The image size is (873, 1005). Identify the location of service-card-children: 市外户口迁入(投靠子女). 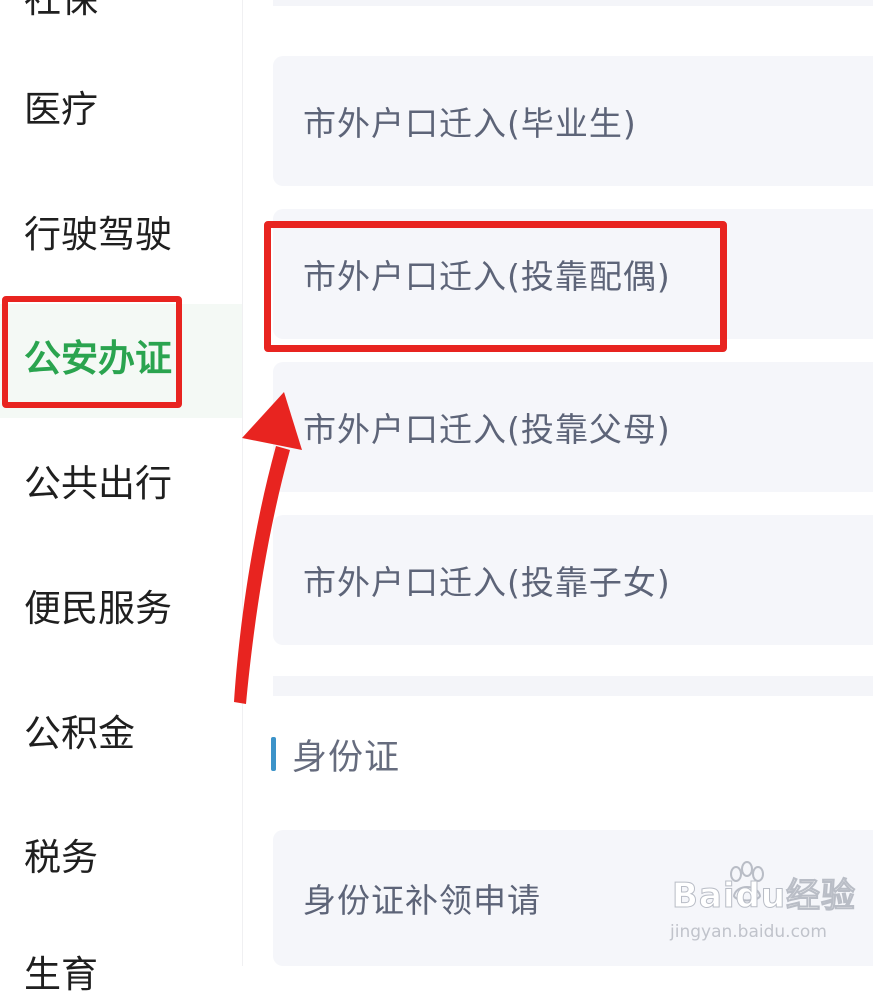
(573, 580).